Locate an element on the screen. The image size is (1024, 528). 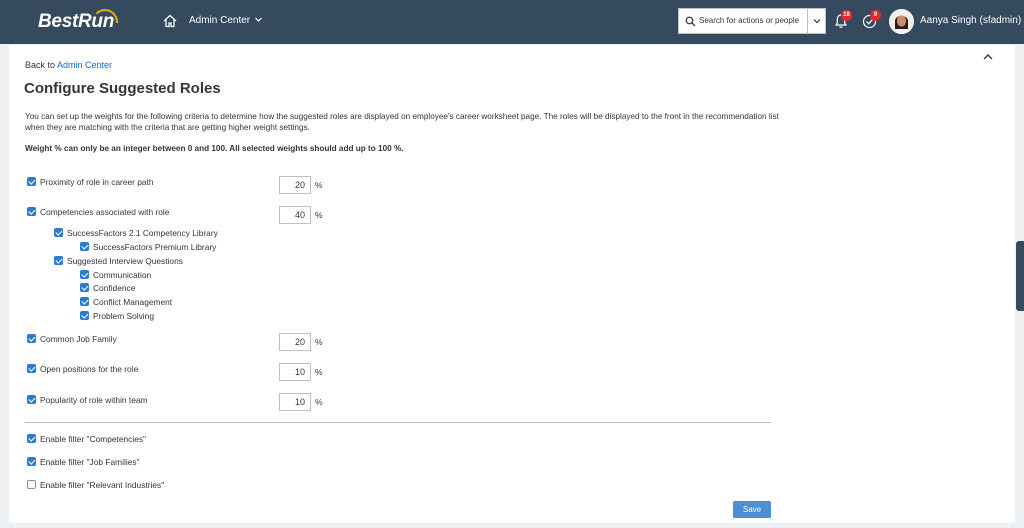
filter-competencies: Enable filter "Competencies" is located at coordinates (86, 438).